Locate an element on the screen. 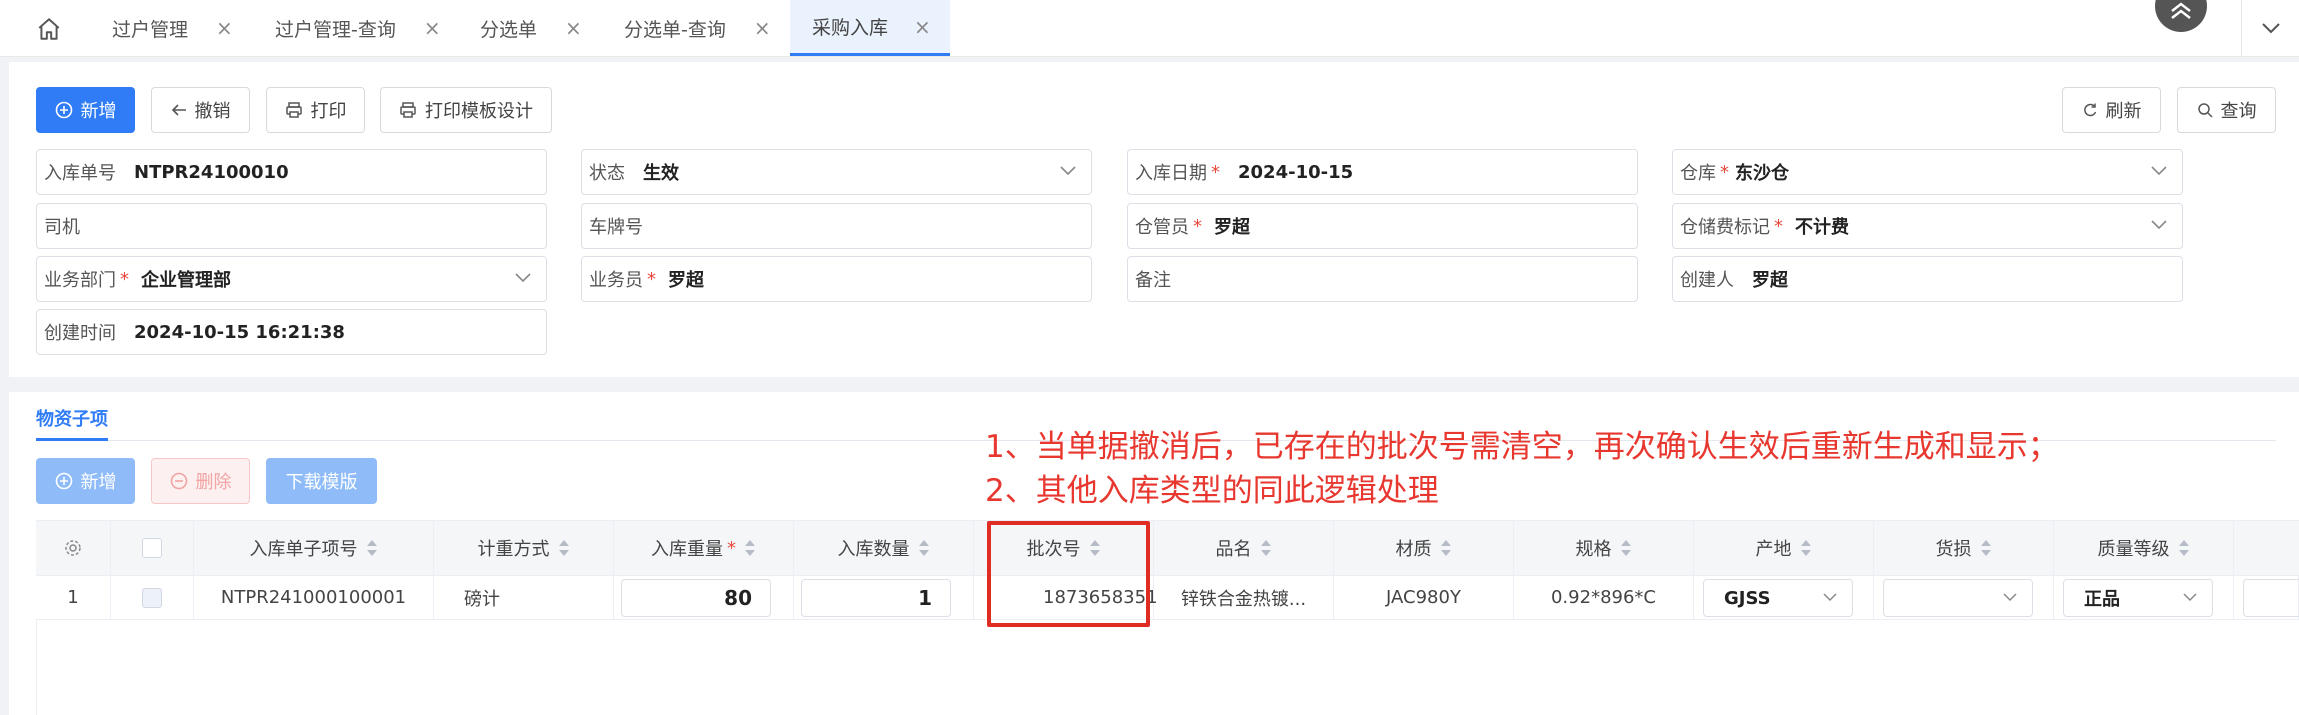 The height and width of the screenshot is (715, 2299). grade-select: 正品 is located at coordinates (2138, 598).